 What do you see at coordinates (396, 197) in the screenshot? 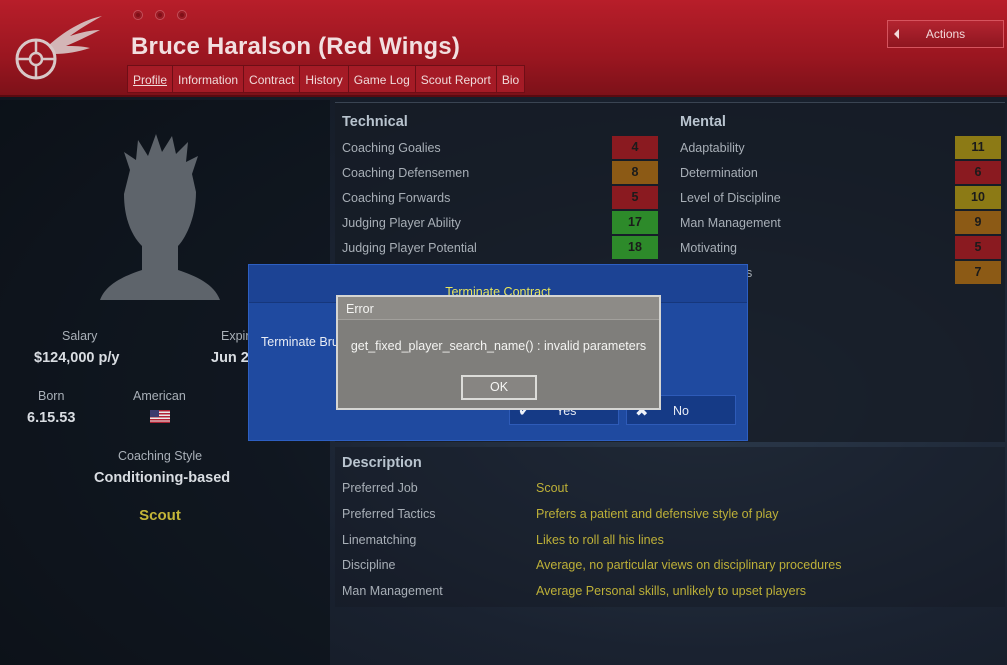
I see `attribute-name: Coaching Forwards` at bounding box center [396, 197].